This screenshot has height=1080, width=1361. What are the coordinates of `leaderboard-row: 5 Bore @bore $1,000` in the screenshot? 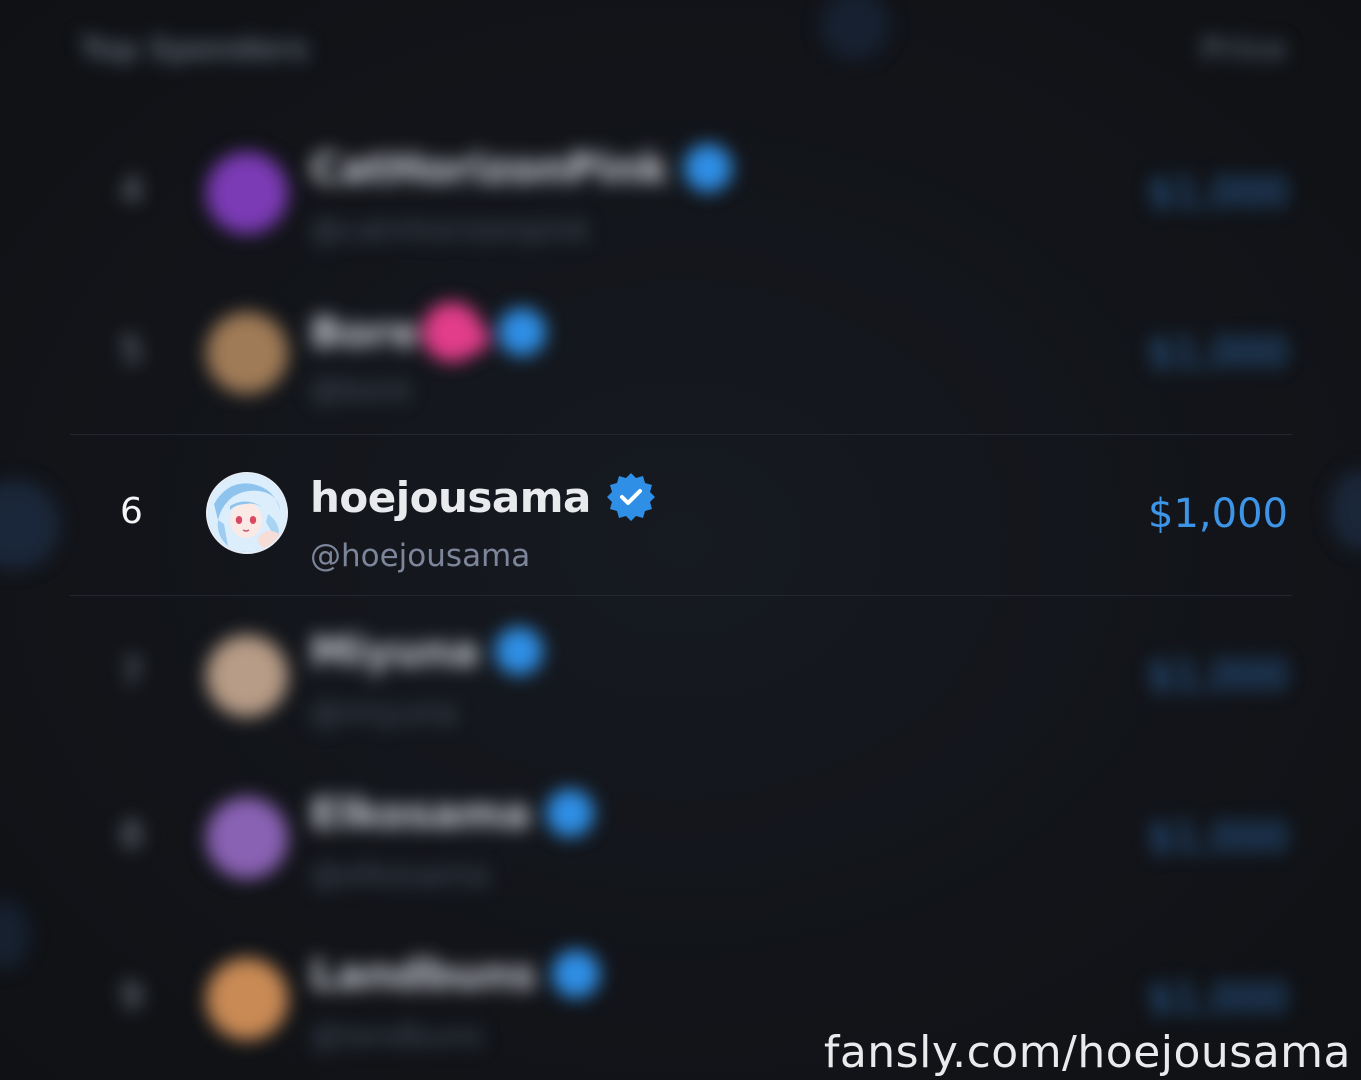 It's located at (681, 352).